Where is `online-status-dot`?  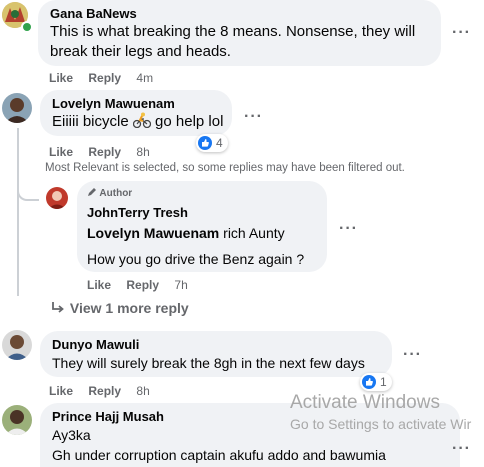 online-status-dot is located at coordinates (27, 27).